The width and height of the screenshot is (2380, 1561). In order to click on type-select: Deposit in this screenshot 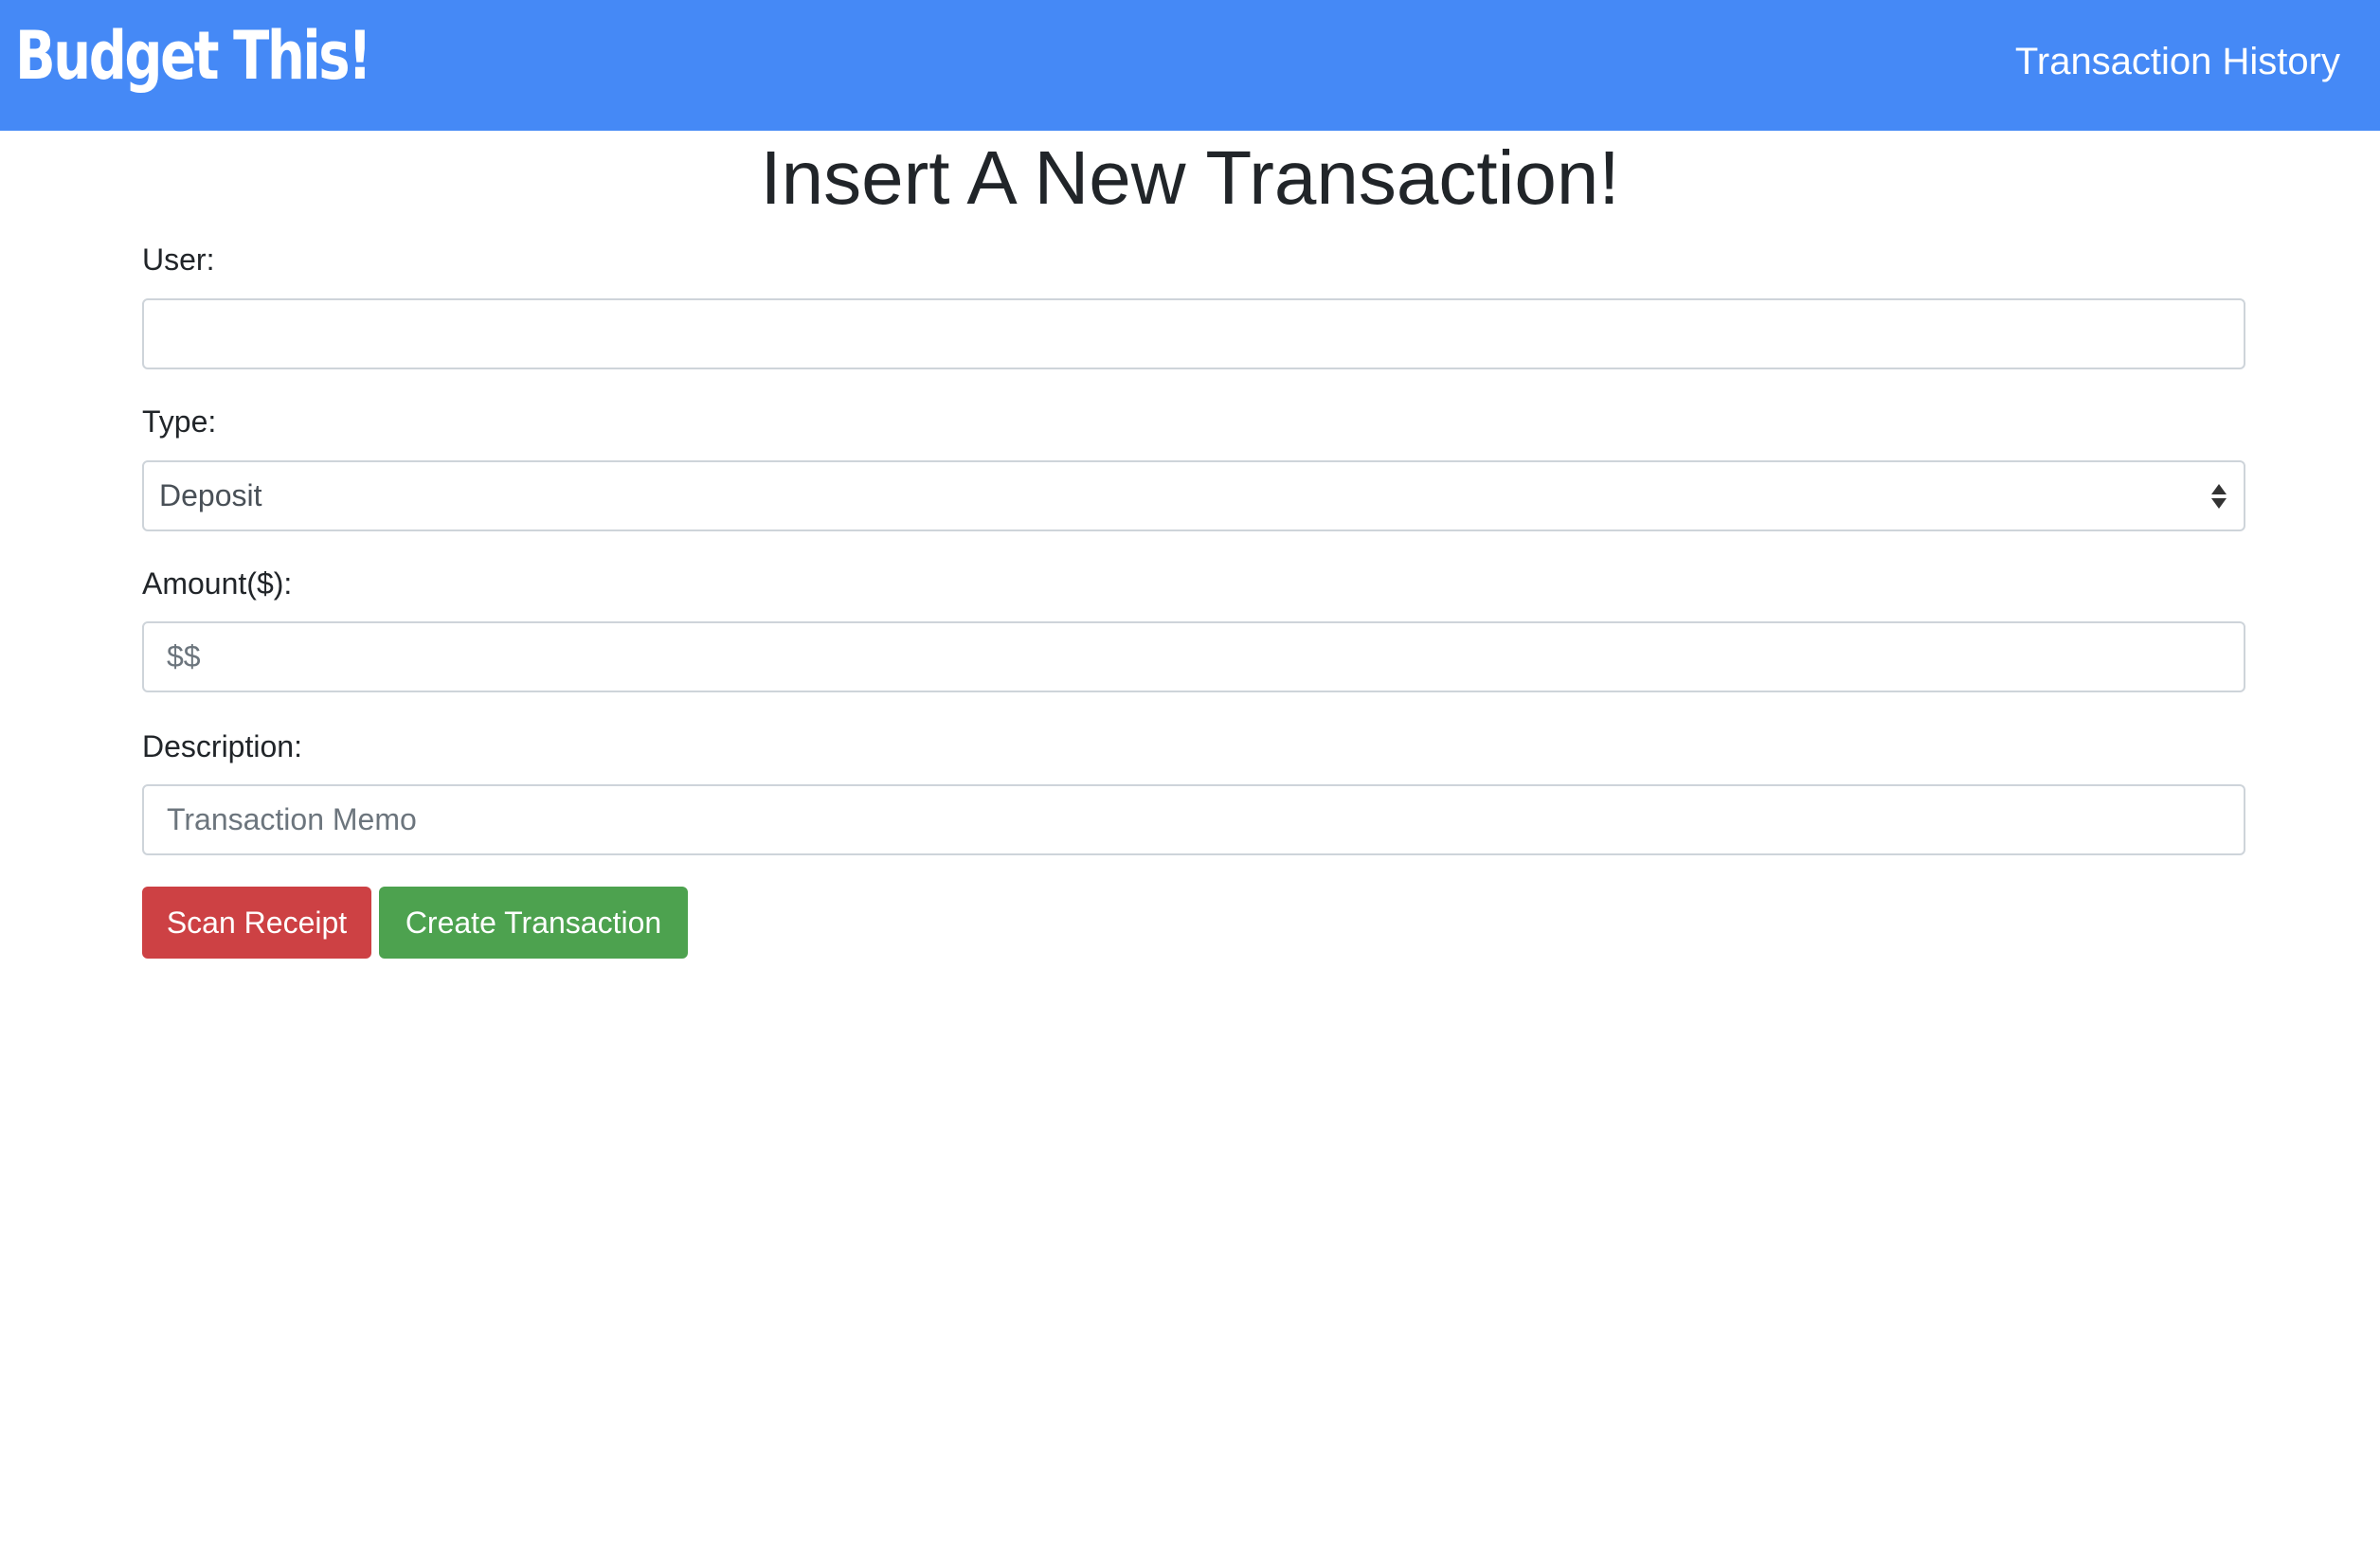, I will do `click(1193, 496)`.